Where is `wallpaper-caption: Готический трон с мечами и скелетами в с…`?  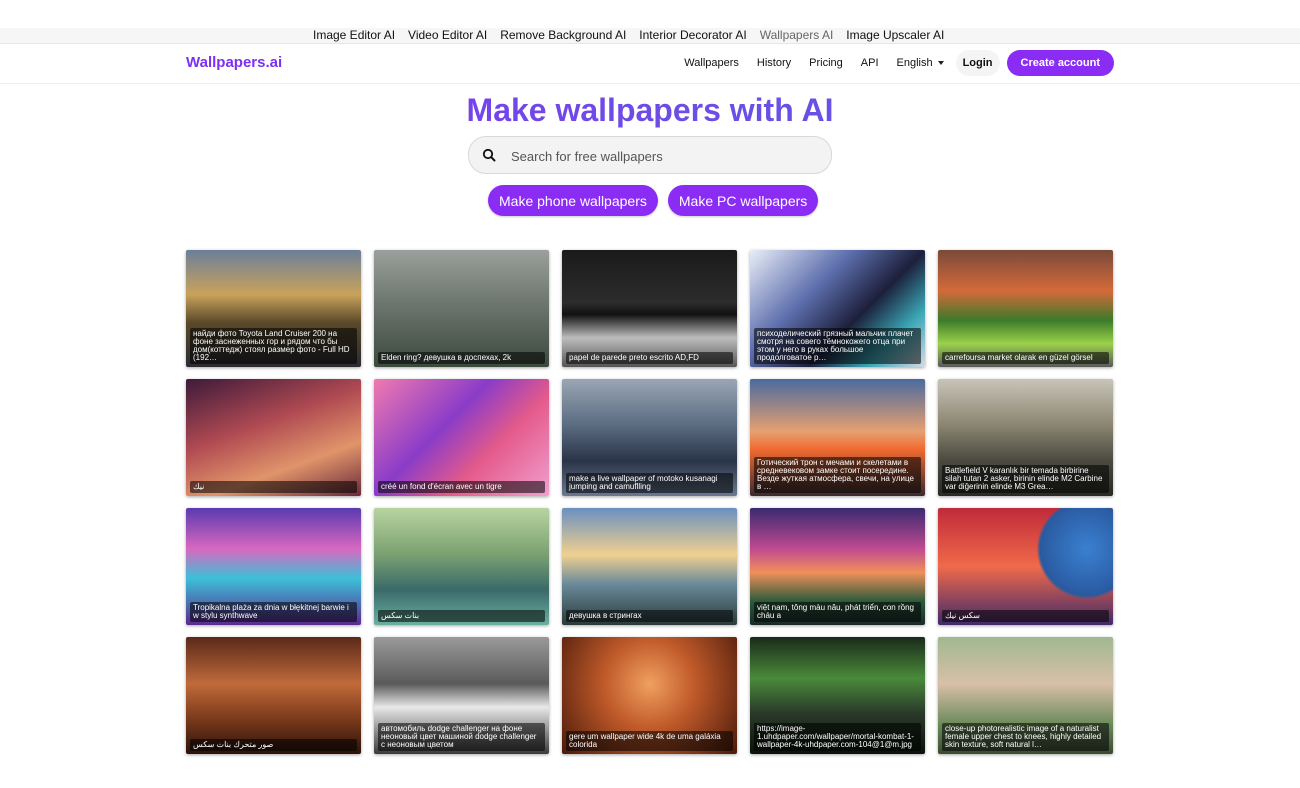 wallpaper-caption: Готический трон с мечами и скелетами в с… is located at coordinates (837, 475).